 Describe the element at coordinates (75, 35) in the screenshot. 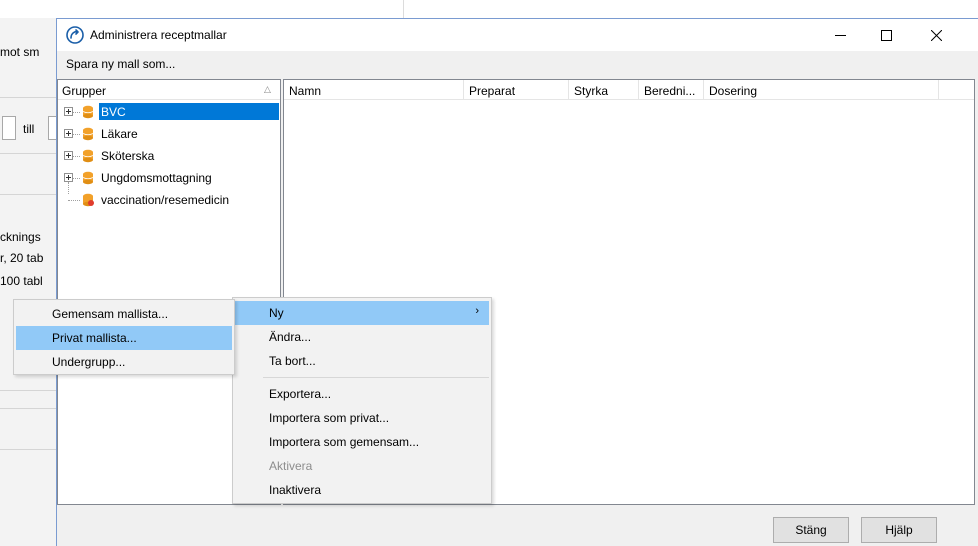

I see `app-logo-icon` at that location.